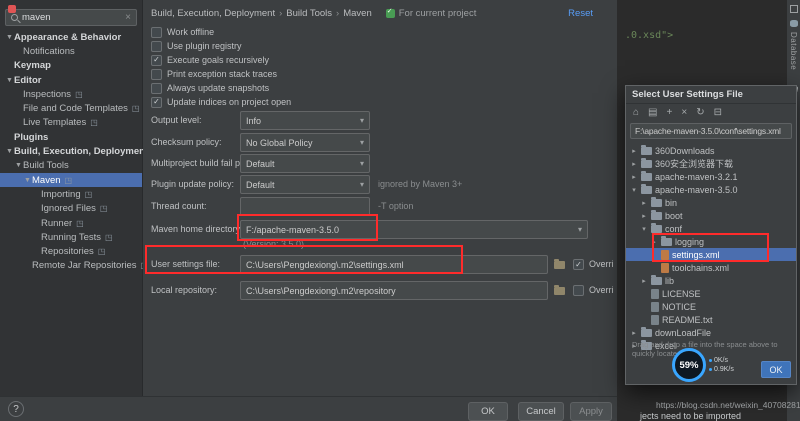 The width and height of the screenshot is (800, 421). Describe the element at coordinates (684, 113) in the screenshot. I see `delete-icon: ×` at that location.